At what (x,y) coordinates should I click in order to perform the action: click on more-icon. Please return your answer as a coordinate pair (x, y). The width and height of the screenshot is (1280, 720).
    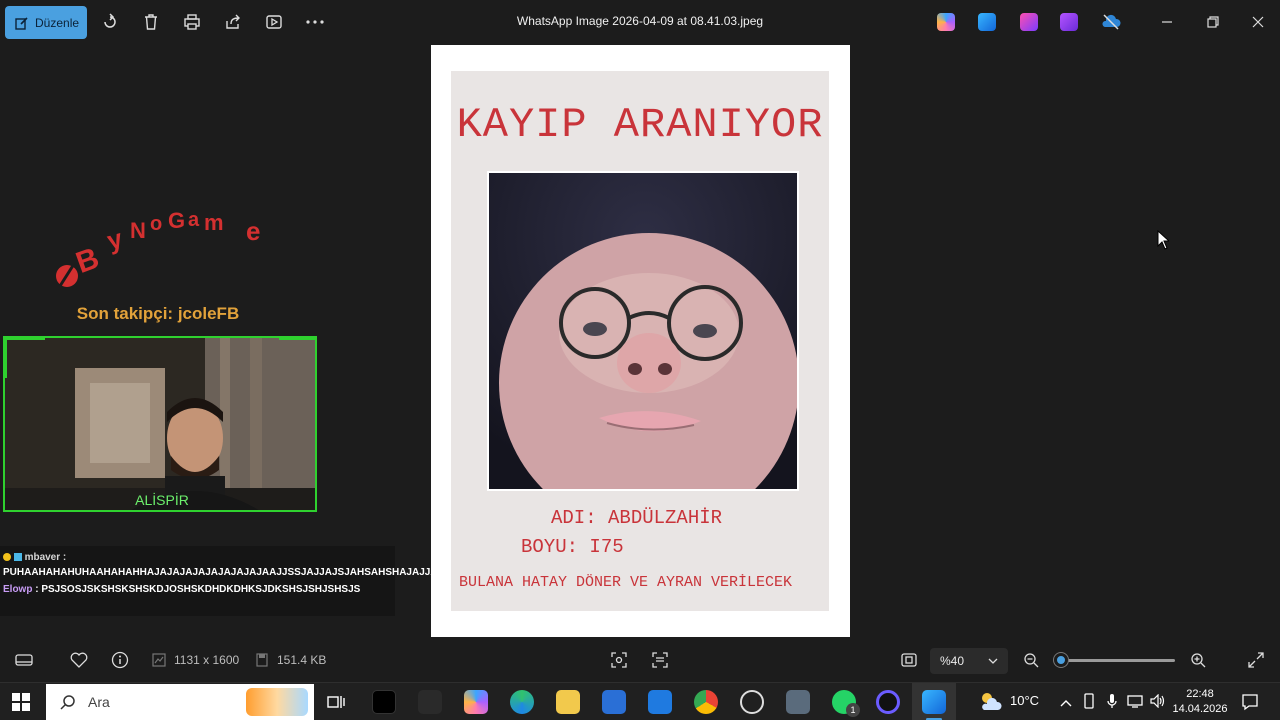
    Looking at the image, I should click on (315, 22).